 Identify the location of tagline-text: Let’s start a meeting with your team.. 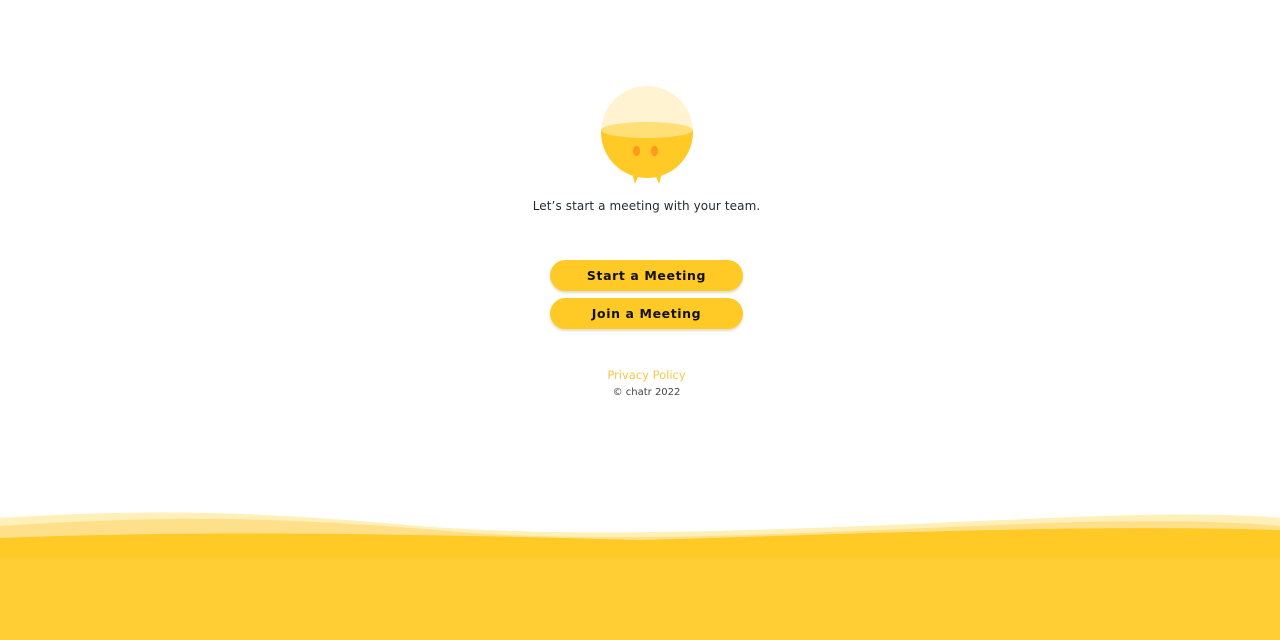
(646, 206).